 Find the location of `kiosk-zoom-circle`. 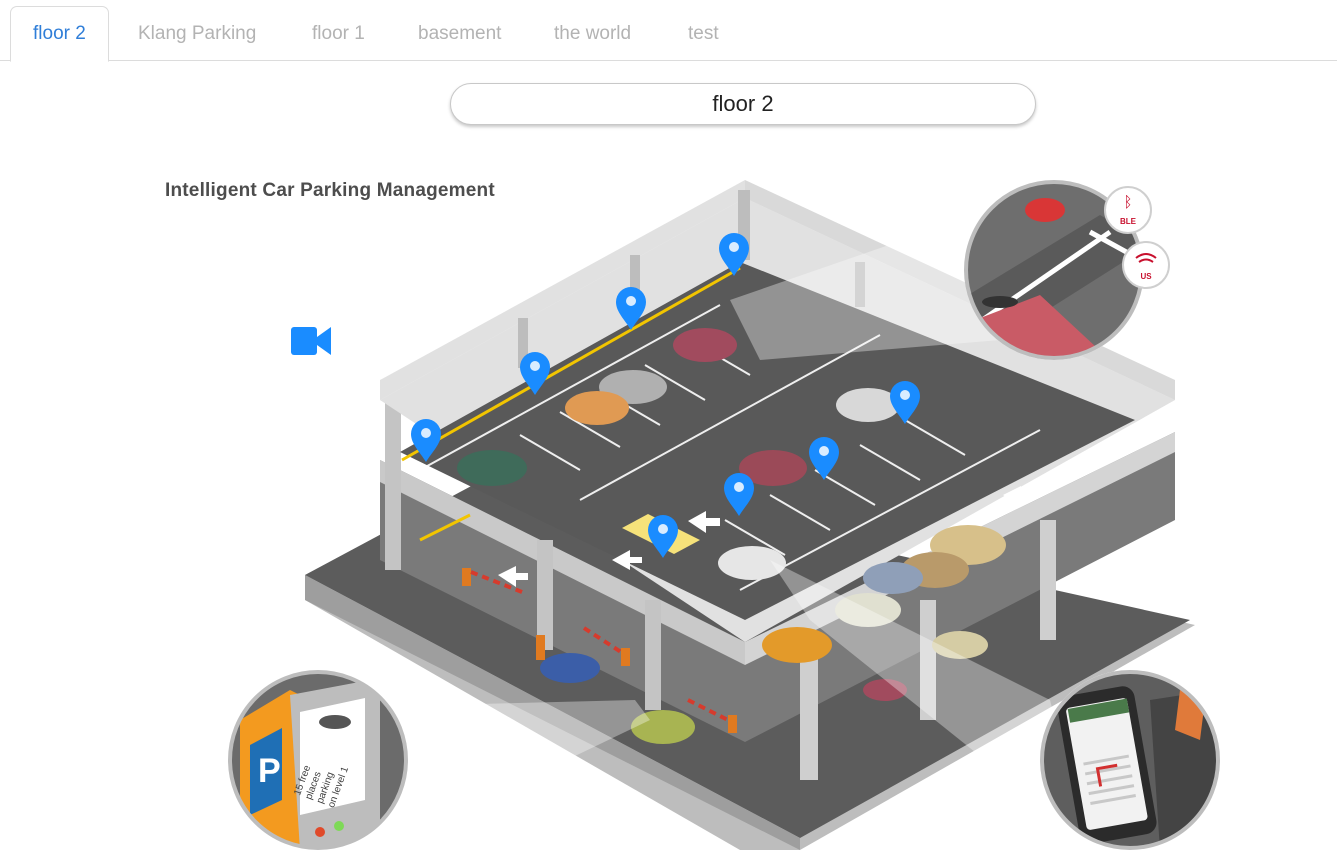

kiosk-zoom-circle is located at coordinates (318, 760).